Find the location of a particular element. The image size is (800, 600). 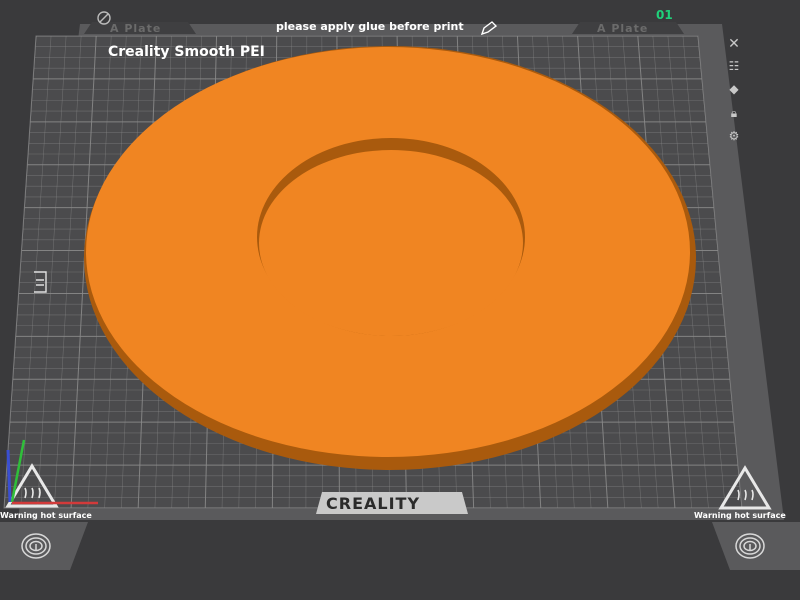

bed-type-label: Creality Smooth PEI is located at coordinates (186, 52).